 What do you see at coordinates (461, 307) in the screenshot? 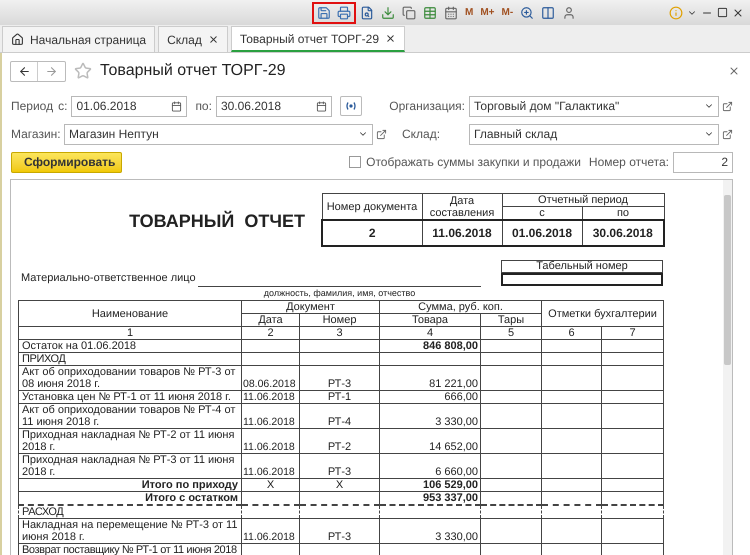
I see `table-header: Сумма, руб. коп.` at bounding box center [461, 307].